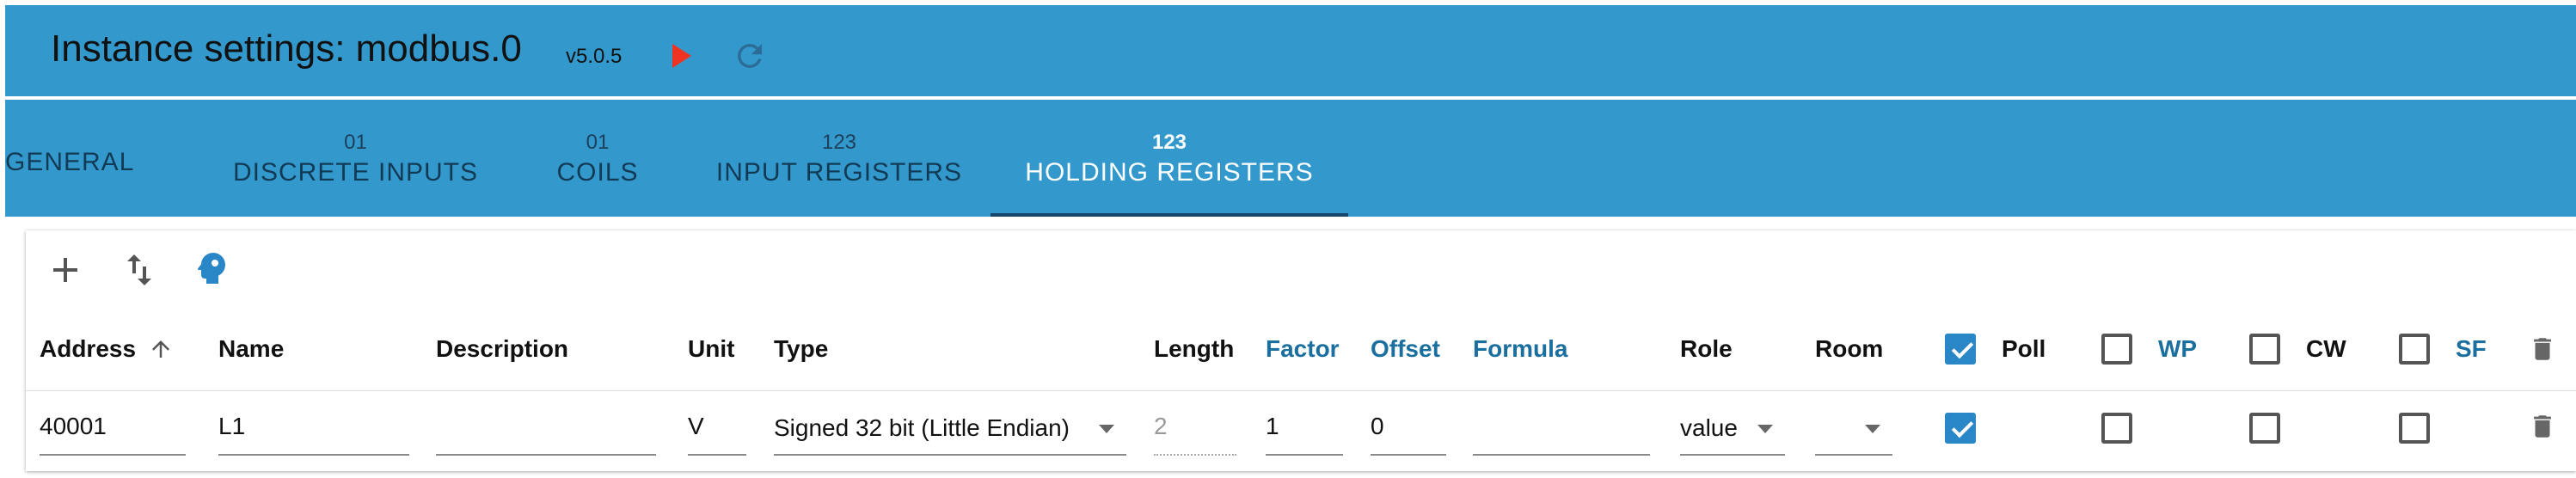 The image size is (2576, 478). I want to click on wp-all-checkbox, so click(2116, 349).